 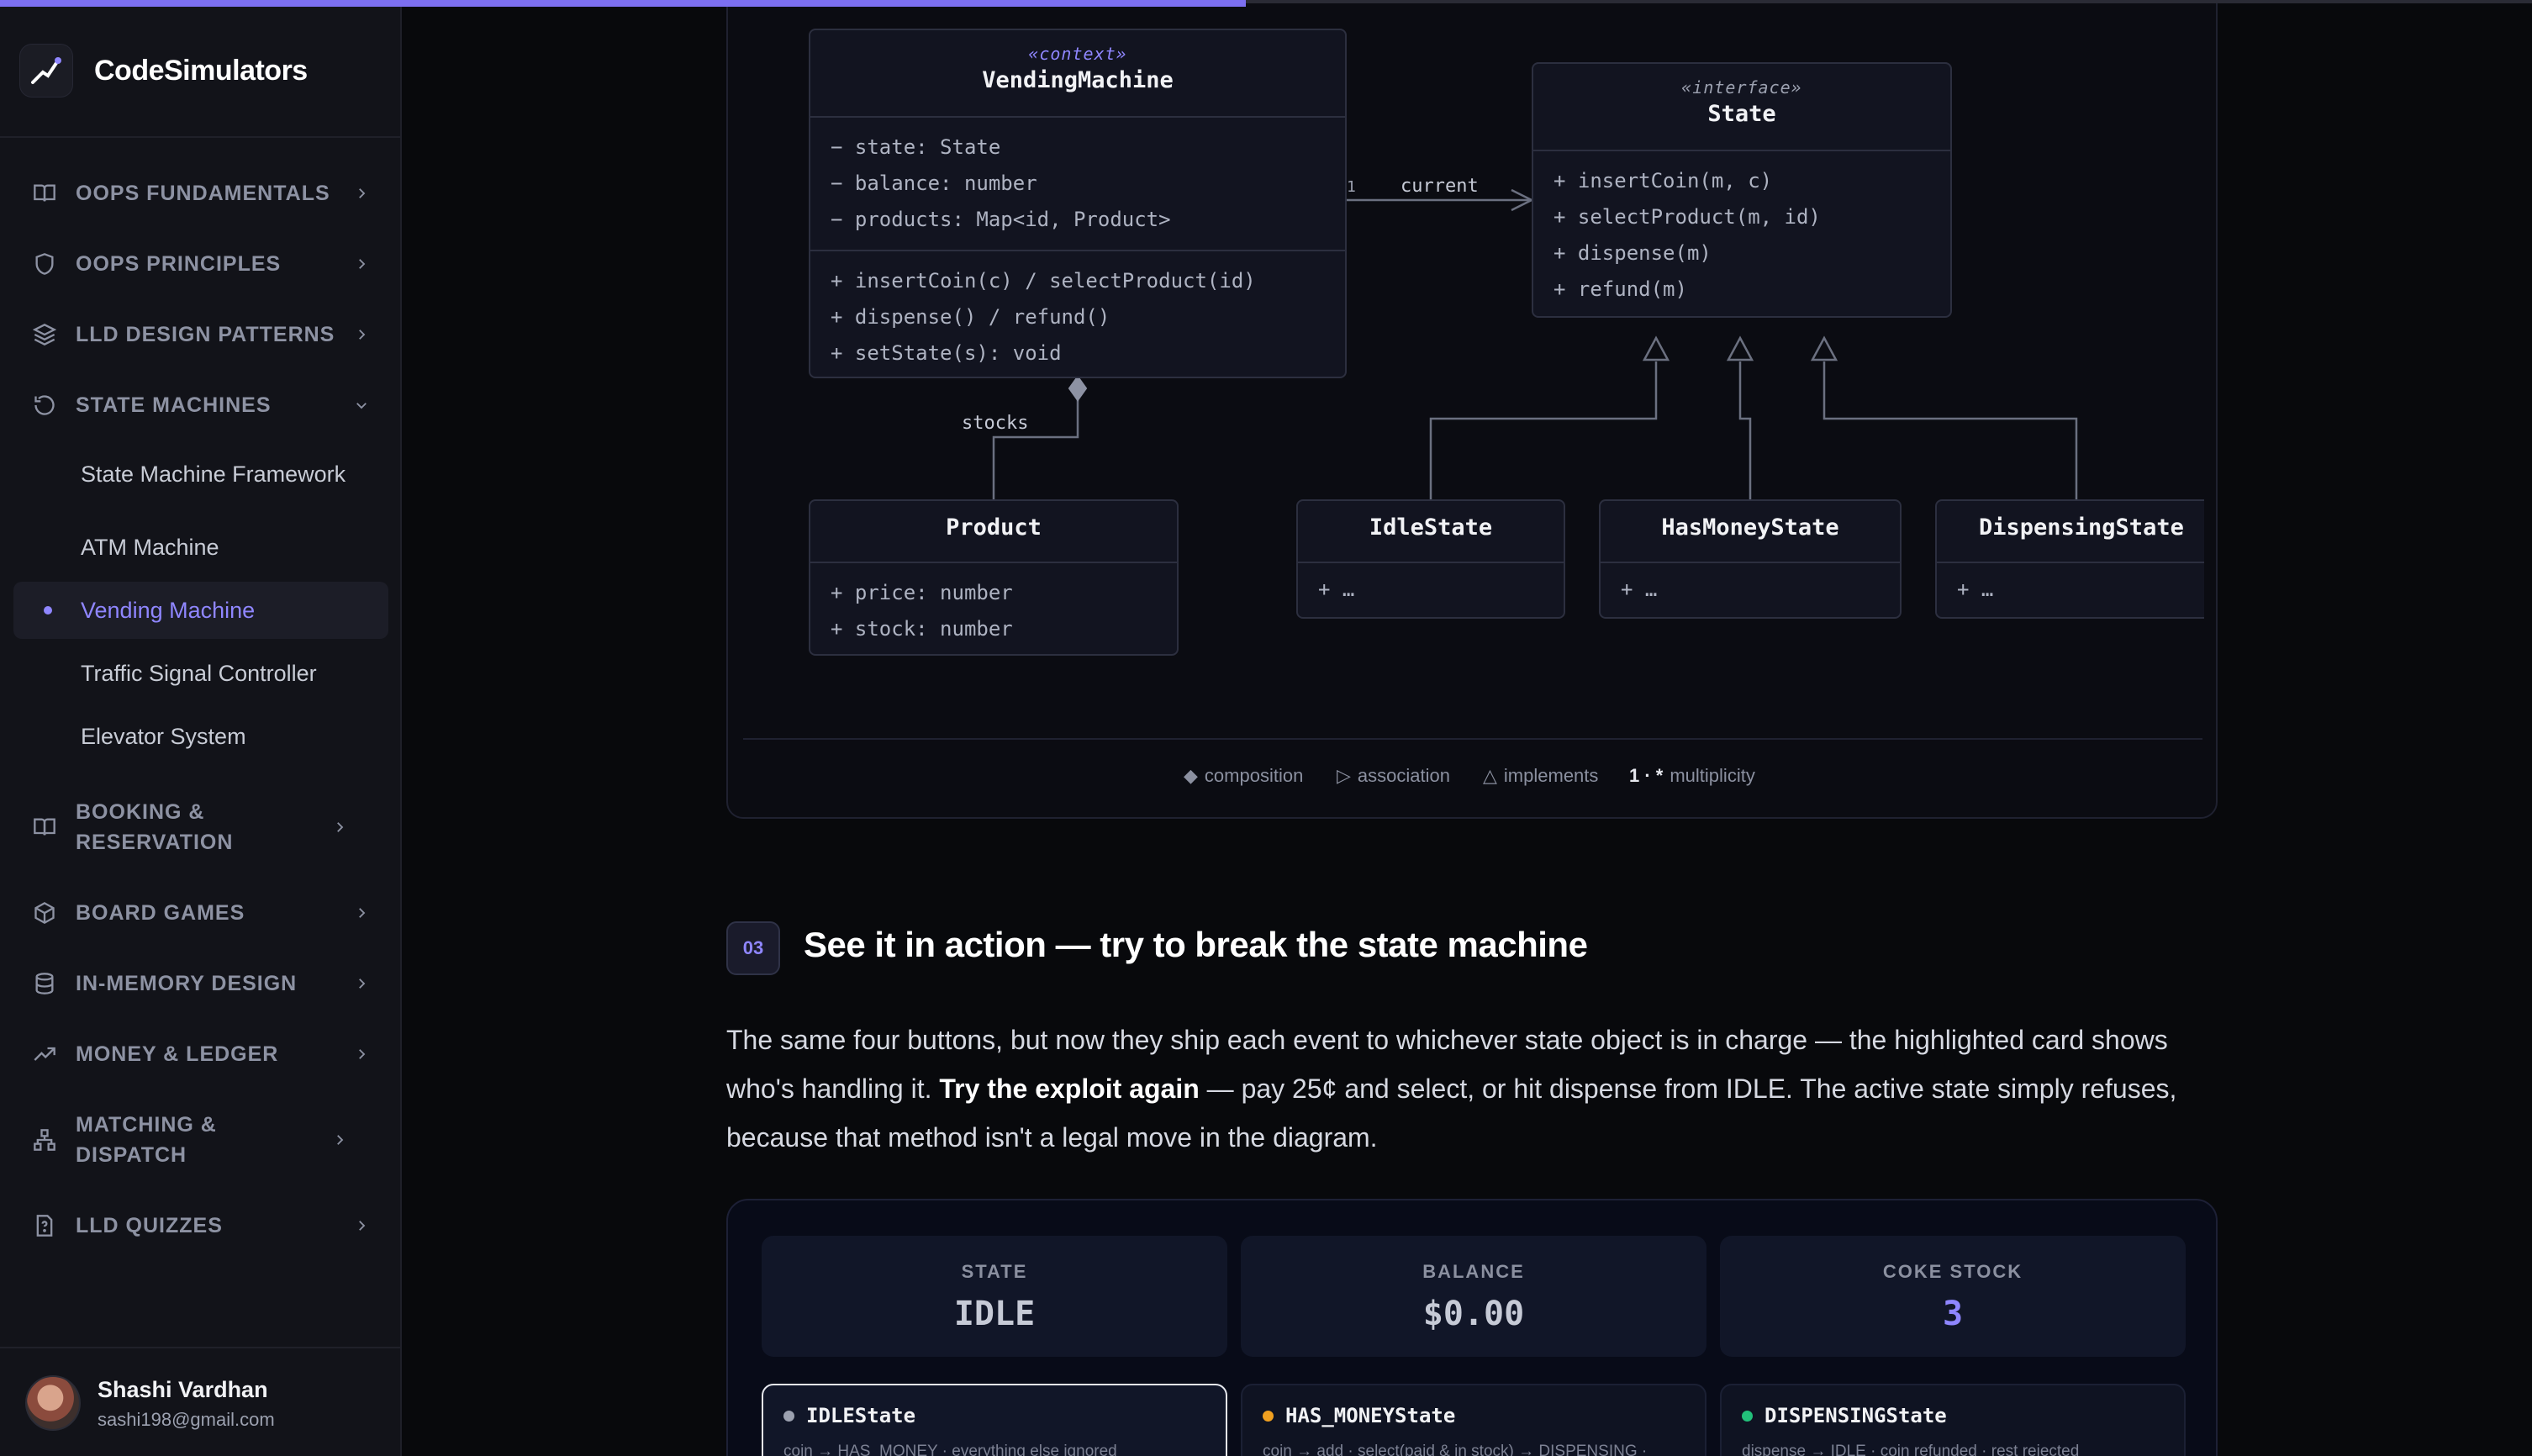 I want to click on divider, so click(x=200, y=137).